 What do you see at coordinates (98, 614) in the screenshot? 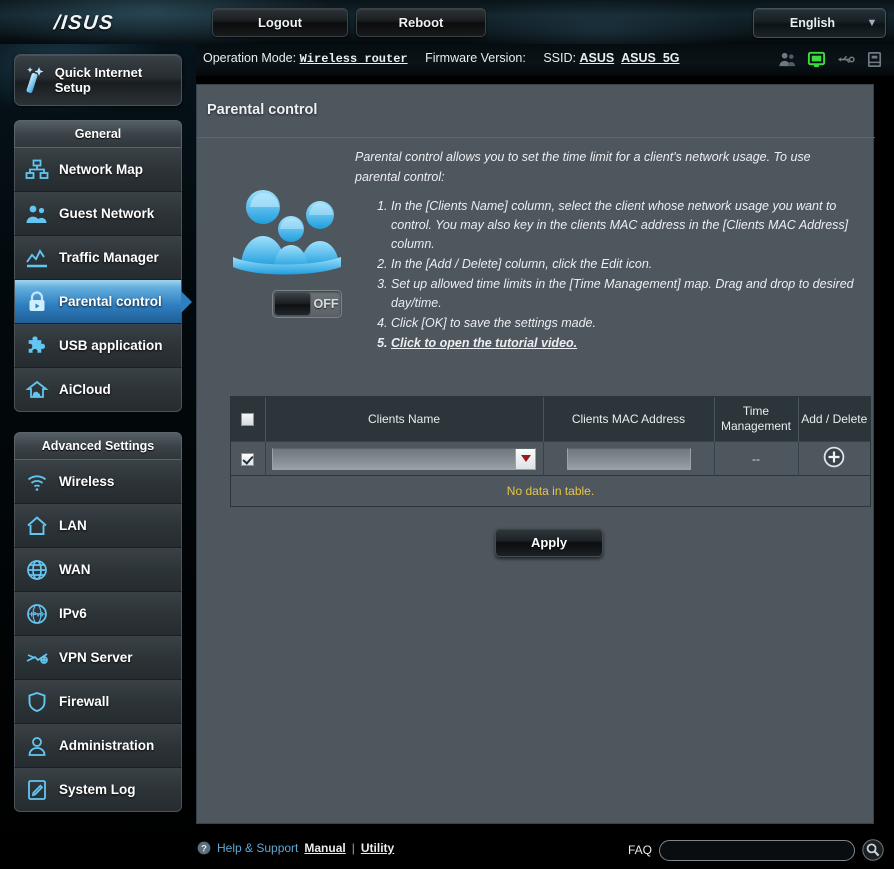
I see `sidebar-item-ipv6: IPv6 IPv6` at bounding box center [98, 614].